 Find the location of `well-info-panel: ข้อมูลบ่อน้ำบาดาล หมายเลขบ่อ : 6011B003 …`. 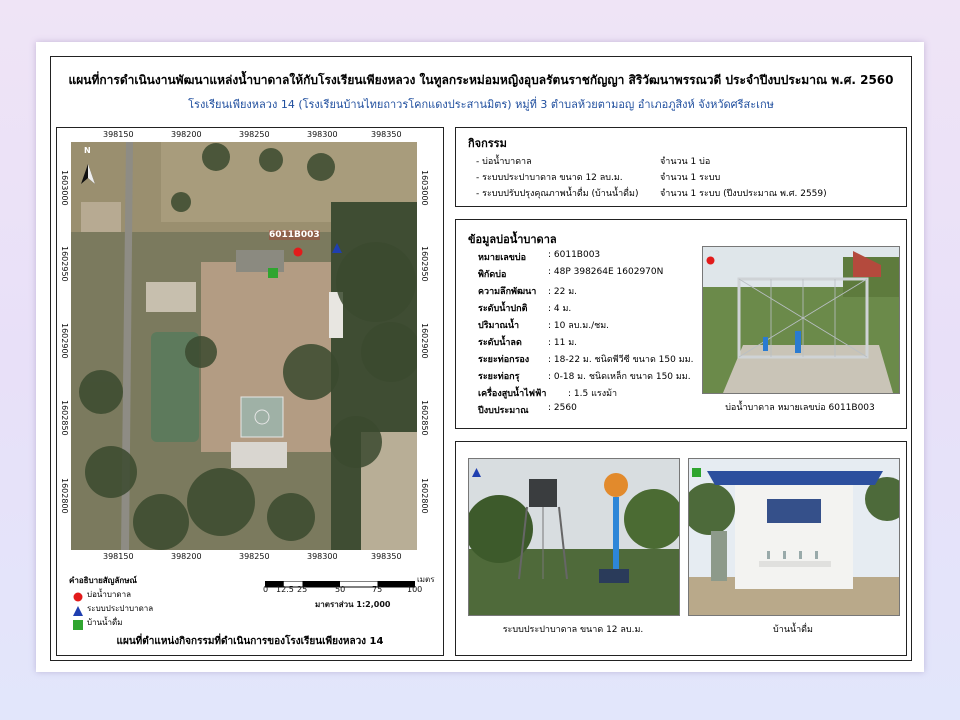

well-info-panel: ข้อมูลบ่อน้ำบาดาล หมายเลขบ่อ : 6011B003 … is located at coordinates (681, 324).